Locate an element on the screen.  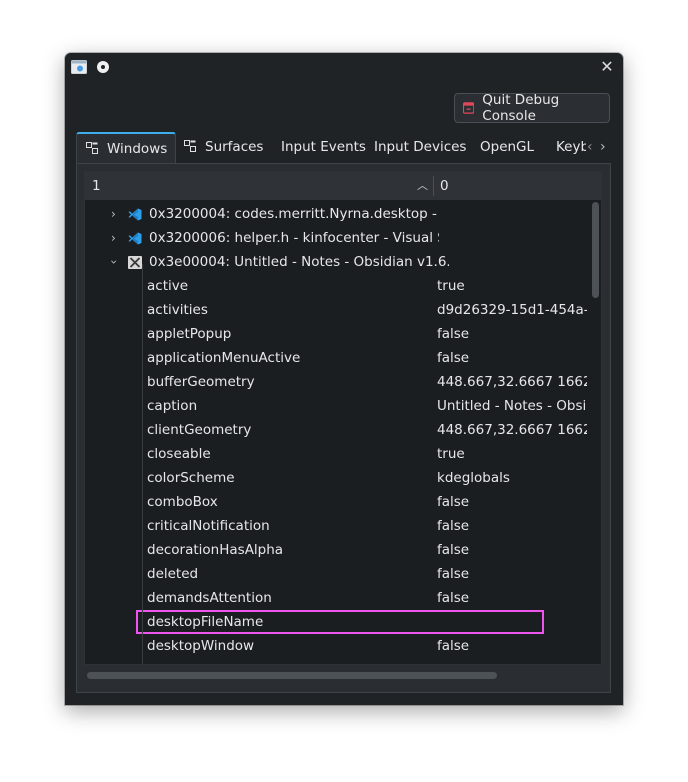
sort-ascending-icon: ︿ is located at coordinates (422, 185).